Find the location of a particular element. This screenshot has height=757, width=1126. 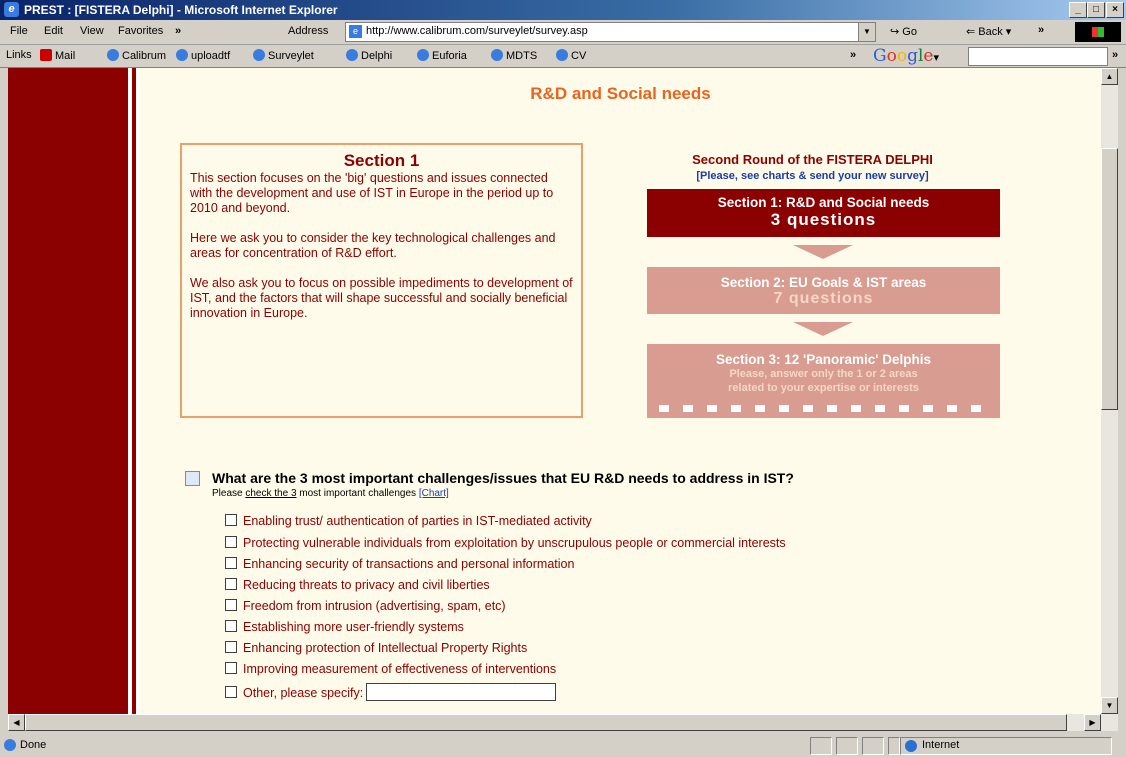

ie-page-icon is located at coordinates (352, 55).